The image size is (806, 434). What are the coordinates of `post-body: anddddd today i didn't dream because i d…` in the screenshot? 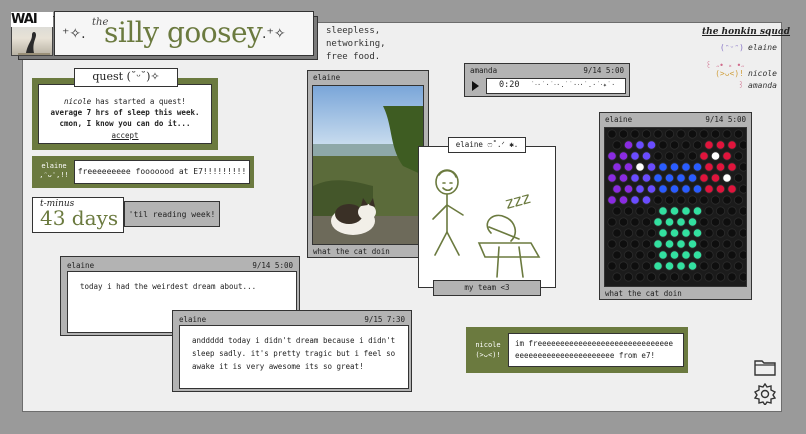 It's located at (294, 357).